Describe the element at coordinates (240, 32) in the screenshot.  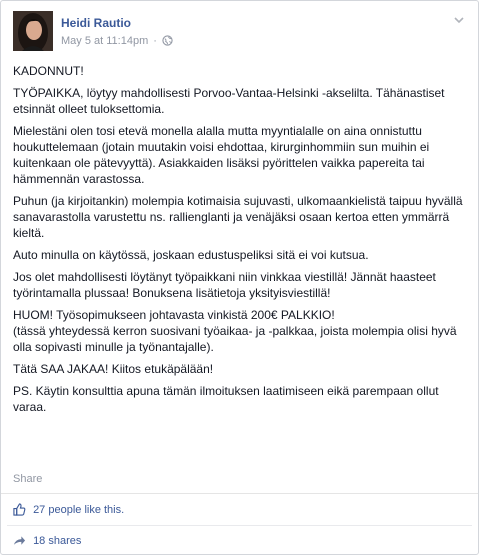
I see `post-header: Heidi Rautio May 5 at 11:14pm ·` at that location.